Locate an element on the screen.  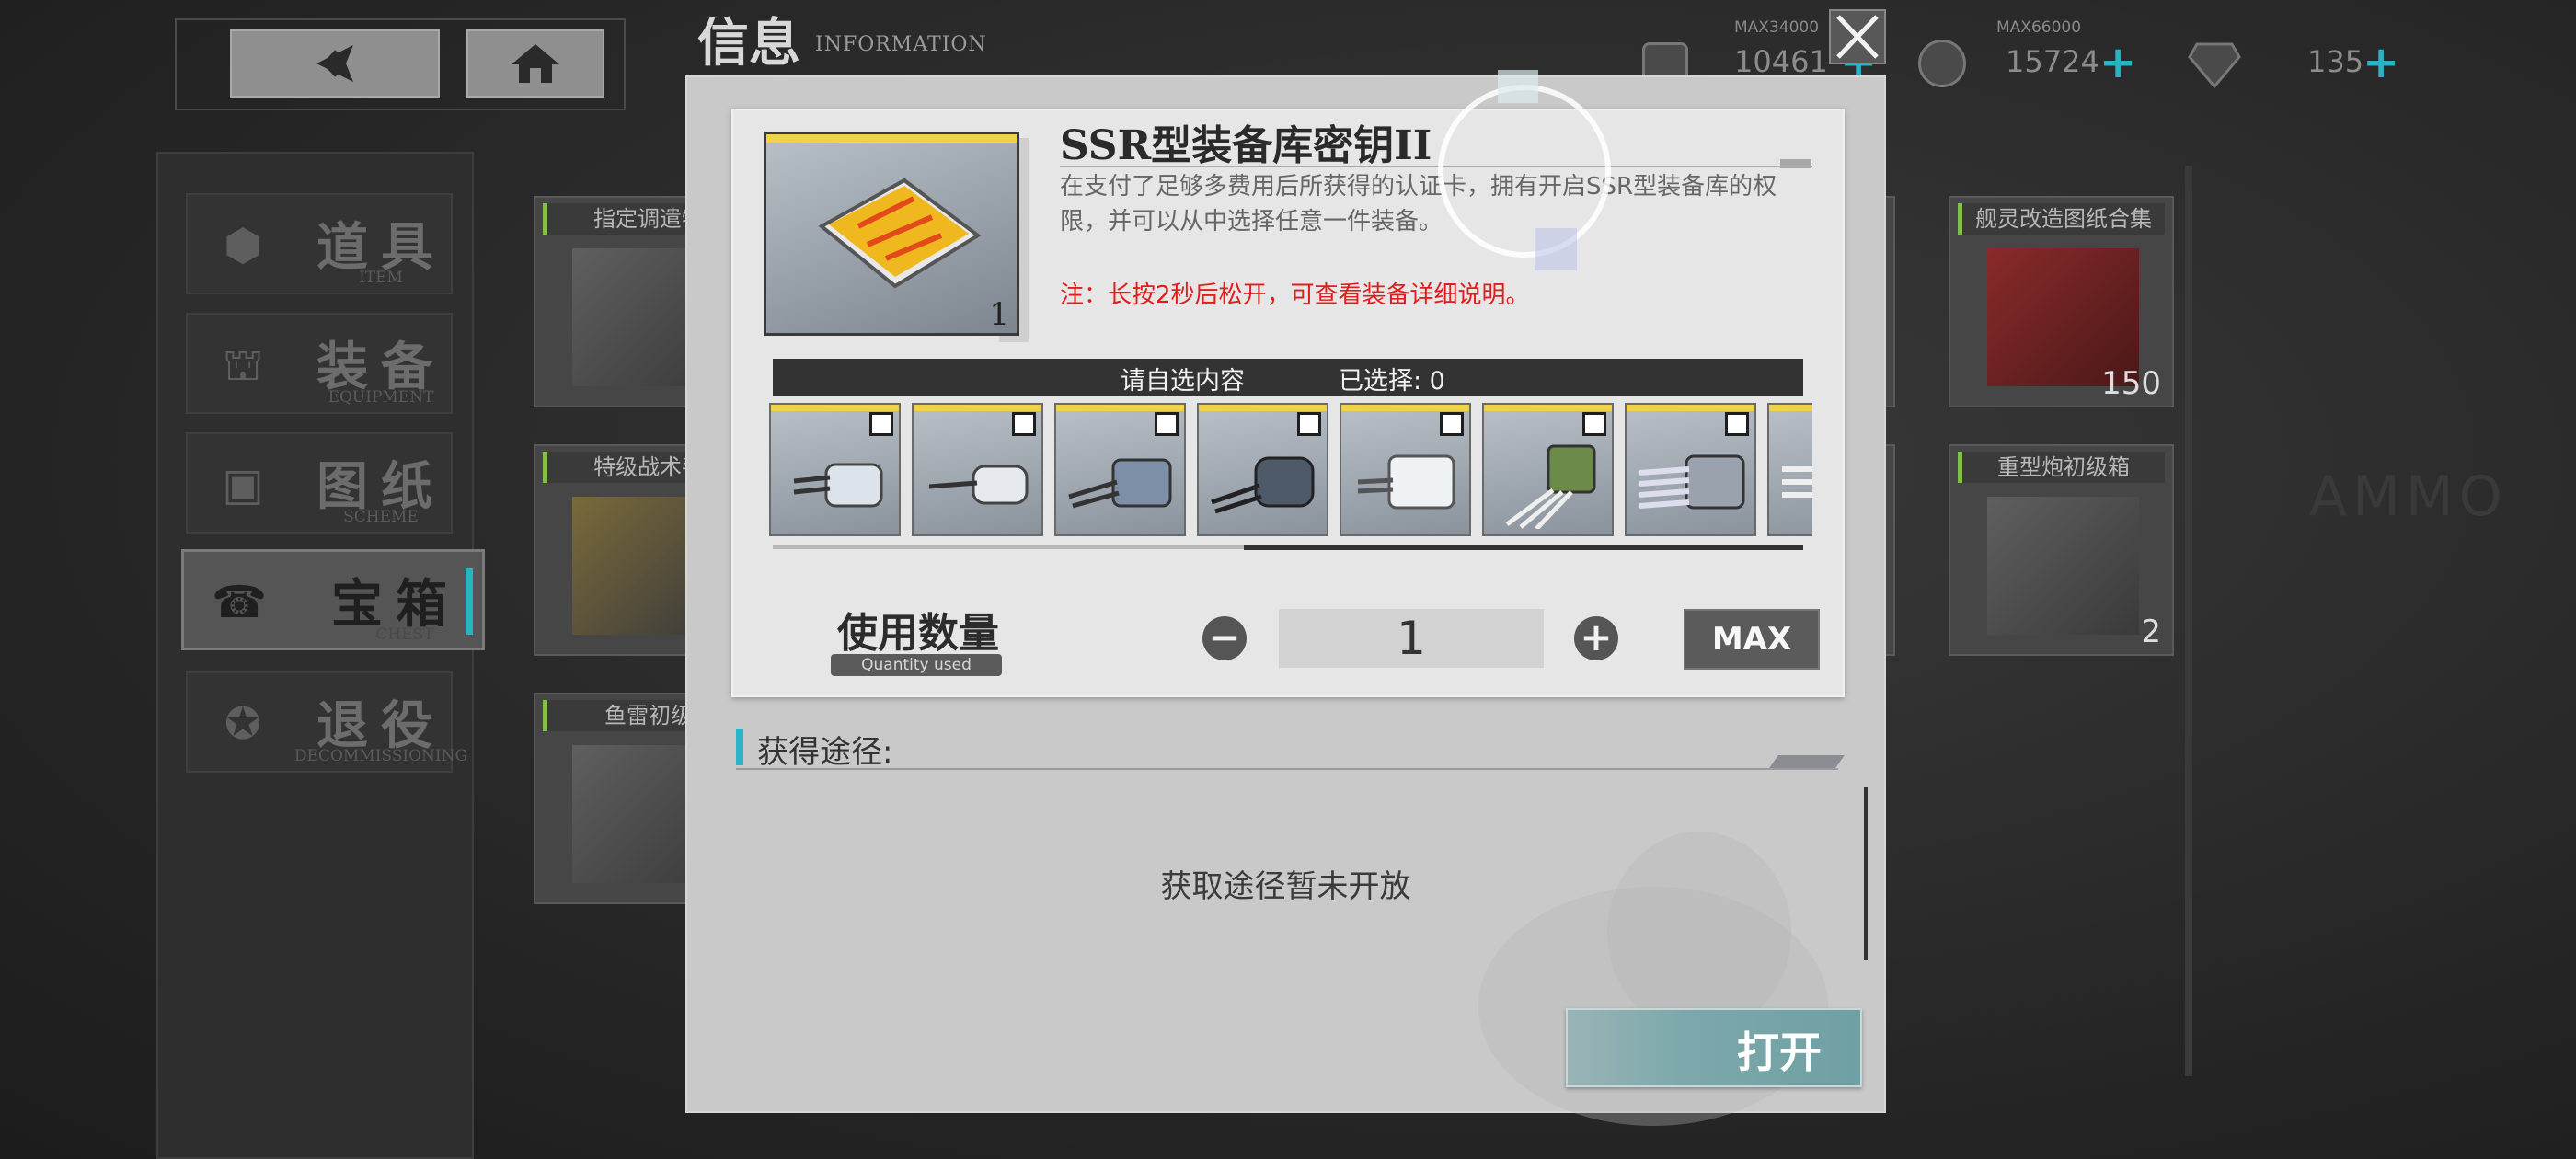
name-divider-tab is located at coordinates (1795, 163).